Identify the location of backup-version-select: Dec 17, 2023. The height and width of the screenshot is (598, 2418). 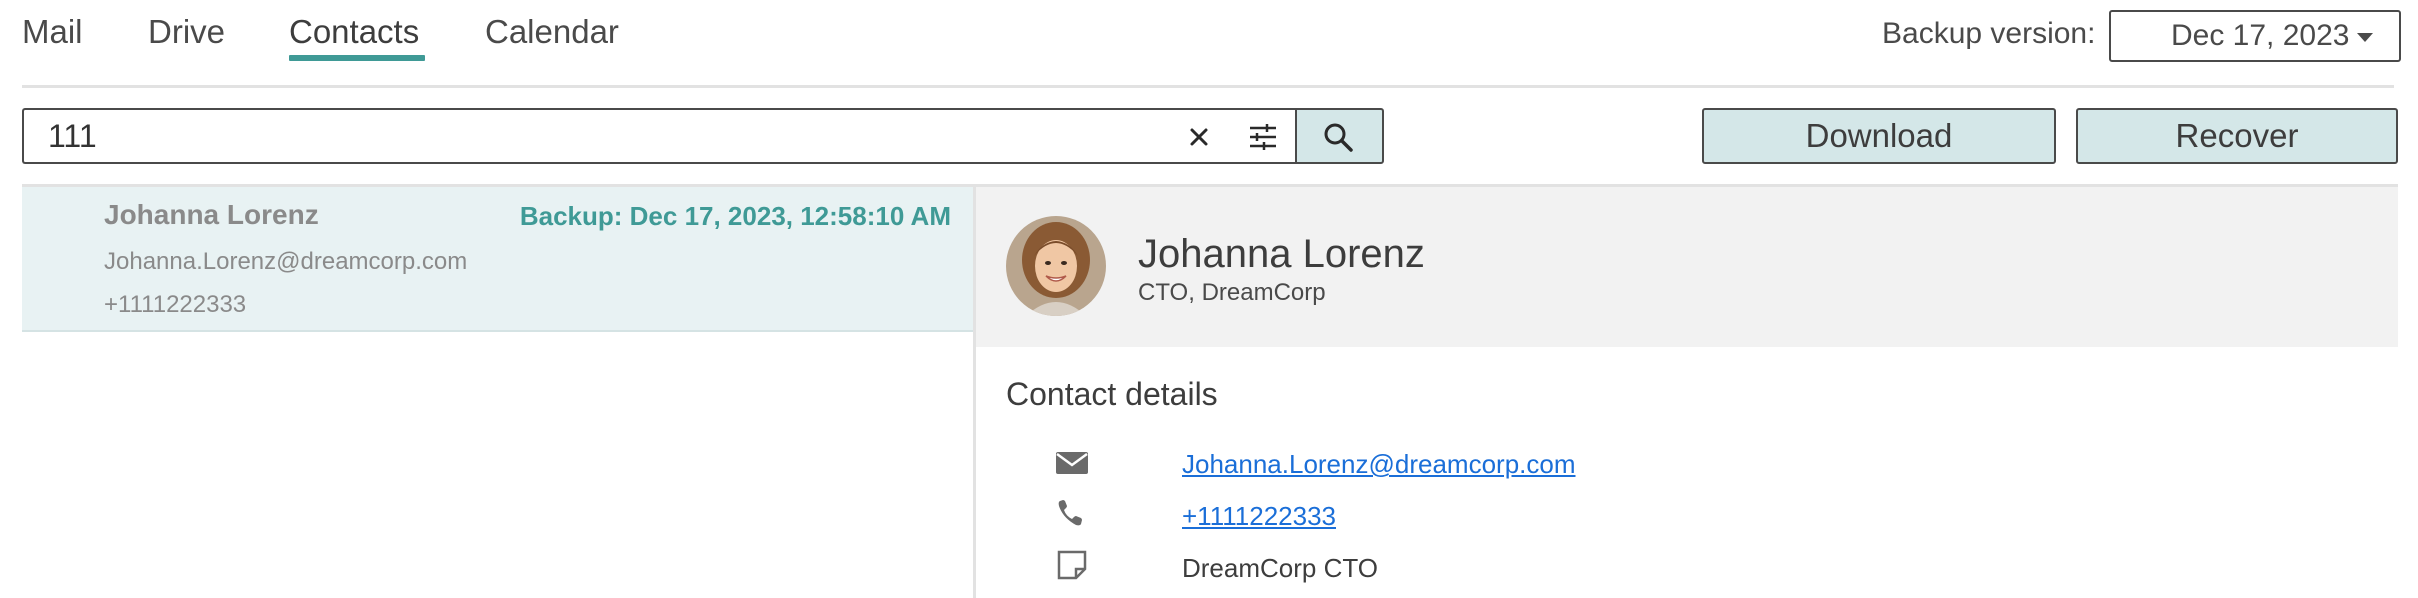
(2255, 36).